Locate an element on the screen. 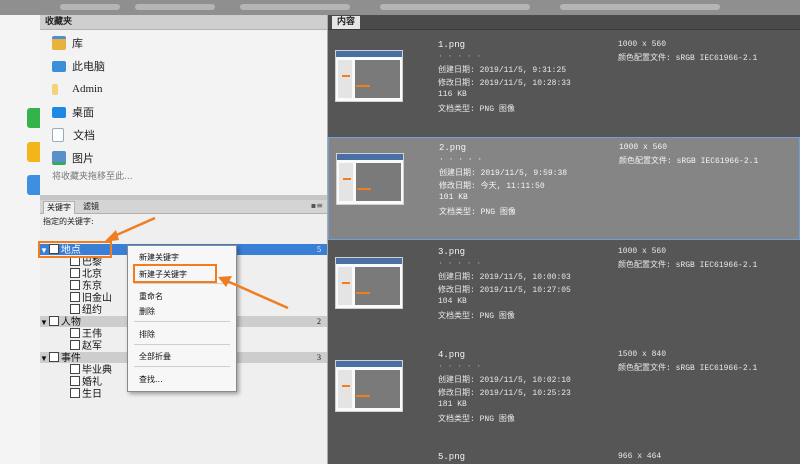  created-value: 2019/11/5, 10:02:10 is located at coordinates (525, 380).